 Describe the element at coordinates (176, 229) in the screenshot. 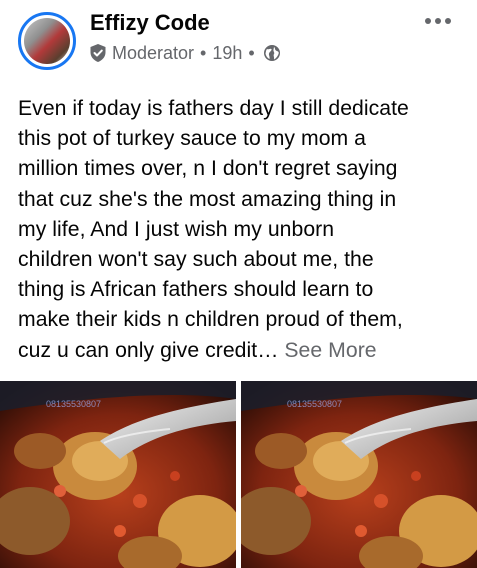

I see `post-text-line: my life, And I just wish my unborn` at that location.